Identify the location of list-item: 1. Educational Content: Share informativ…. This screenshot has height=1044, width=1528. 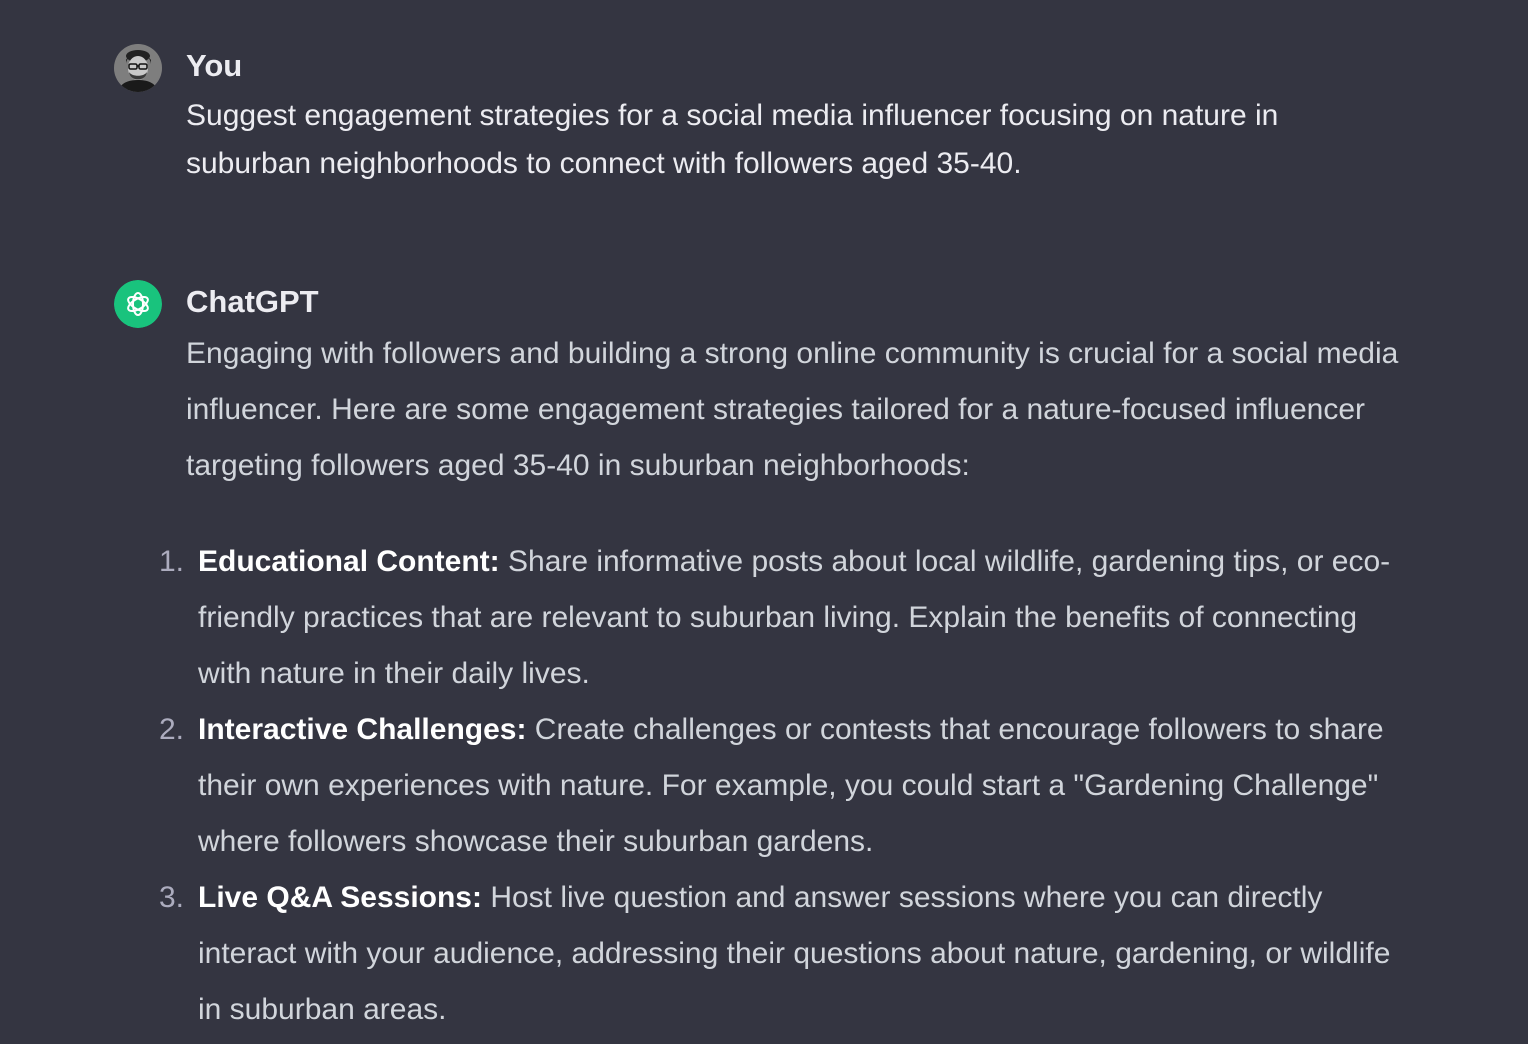
(782, 618).